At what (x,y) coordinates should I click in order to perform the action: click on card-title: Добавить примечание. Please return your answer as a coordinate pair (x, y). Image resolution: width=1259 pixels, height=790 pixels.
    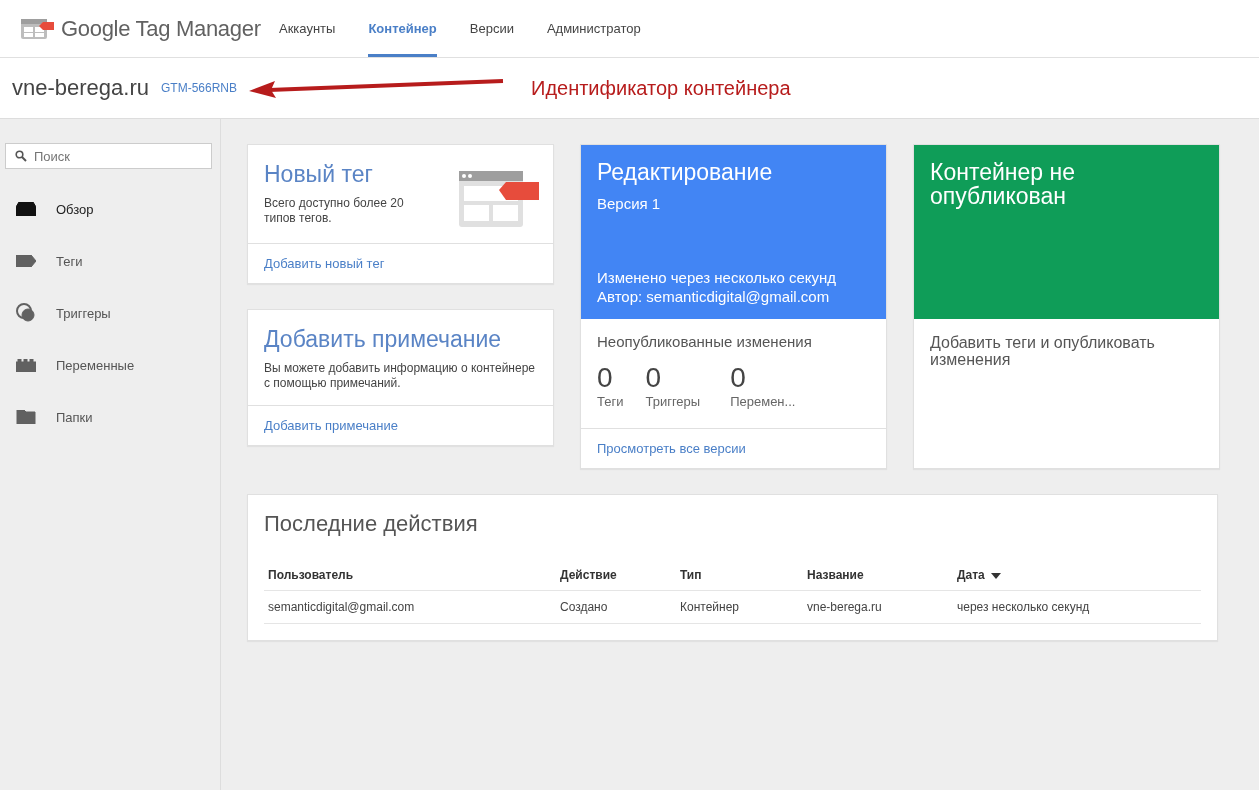
    Looking at the image, I should click on (383, 339).